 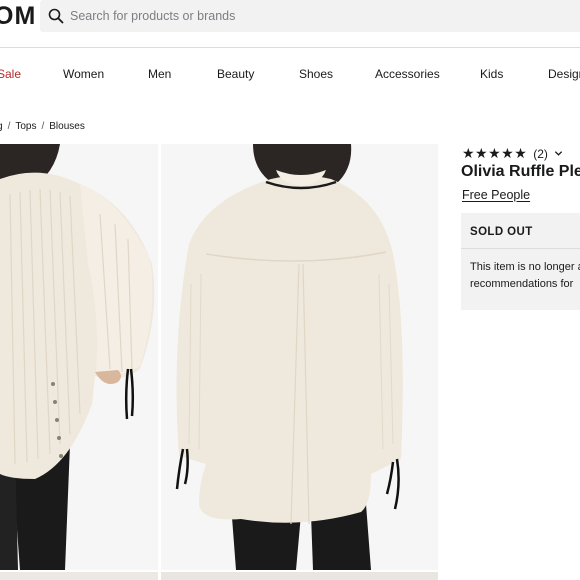 I want to click on nav-item-beauty: Beauty, so click(x=235, y=74).